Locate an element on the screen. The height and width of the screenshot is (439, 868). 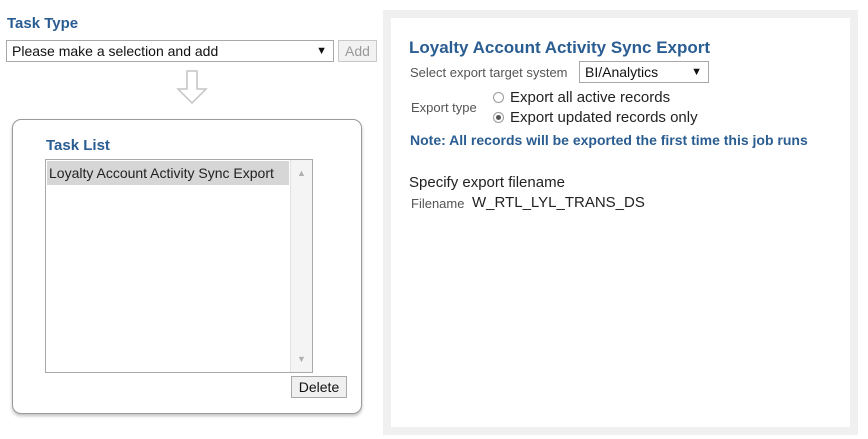
task-type-select-value: Please make a selection and add is located at coordinates (115, 51).